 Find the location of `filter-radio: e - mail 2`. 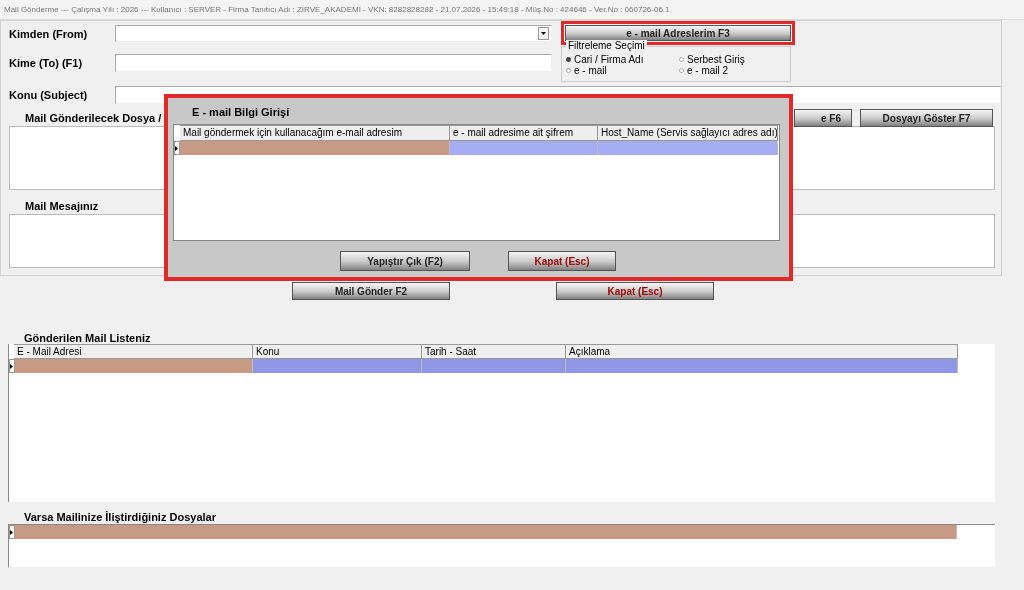

filter-radio: e - mail 2 is located at coordinates (734, 70).